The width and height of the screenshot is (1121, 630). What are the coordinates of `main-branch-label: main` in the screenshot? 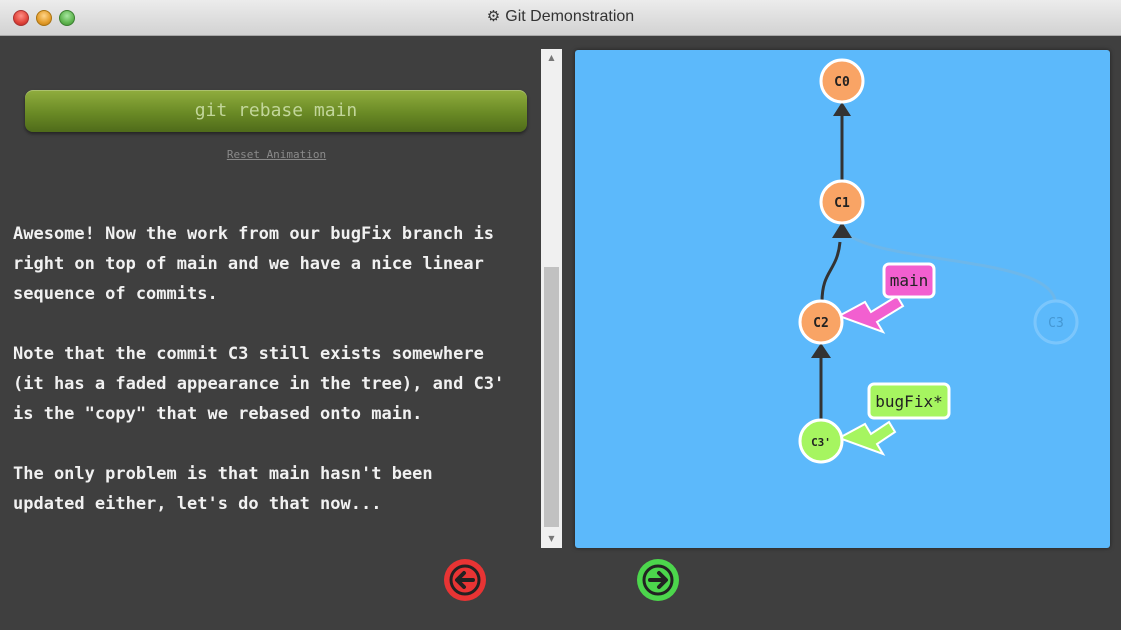 It's located at (909, 280).